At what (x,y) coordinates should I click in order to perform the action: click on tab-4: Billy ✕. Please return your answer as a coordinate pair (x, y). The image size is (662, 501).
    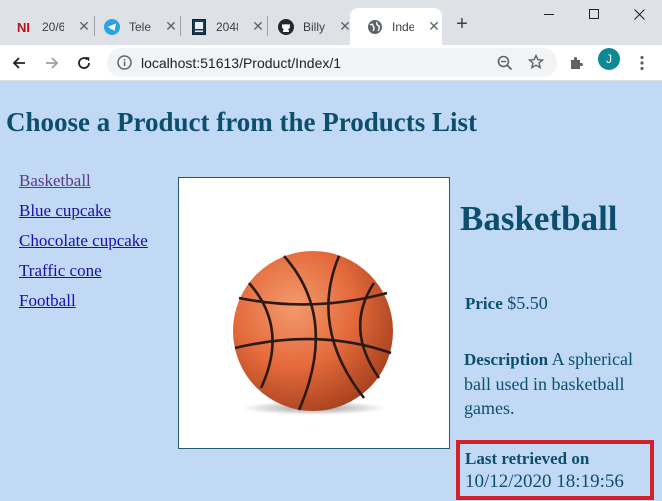
    Looking at the image, I should click on (308, 26).